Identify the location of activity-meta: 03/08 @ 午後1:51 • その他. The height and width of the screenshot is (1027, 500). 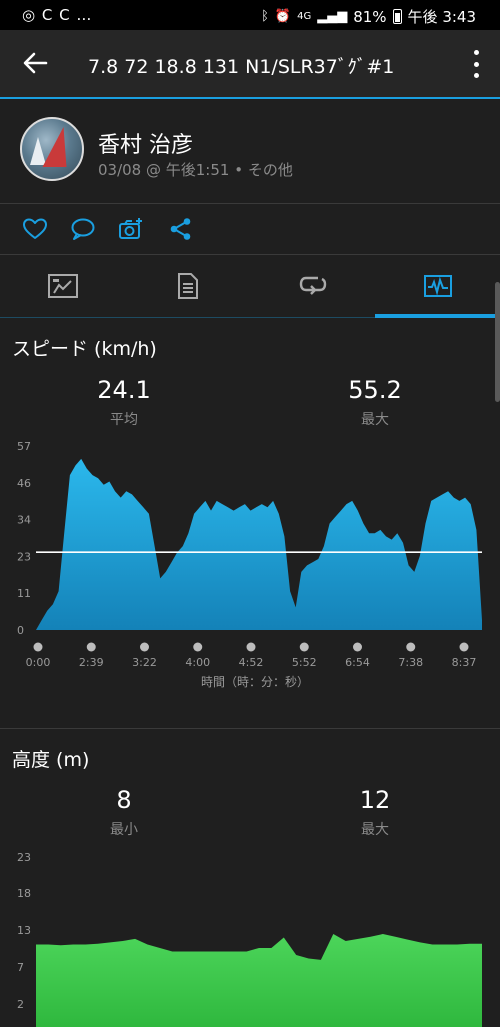
(195, 170).